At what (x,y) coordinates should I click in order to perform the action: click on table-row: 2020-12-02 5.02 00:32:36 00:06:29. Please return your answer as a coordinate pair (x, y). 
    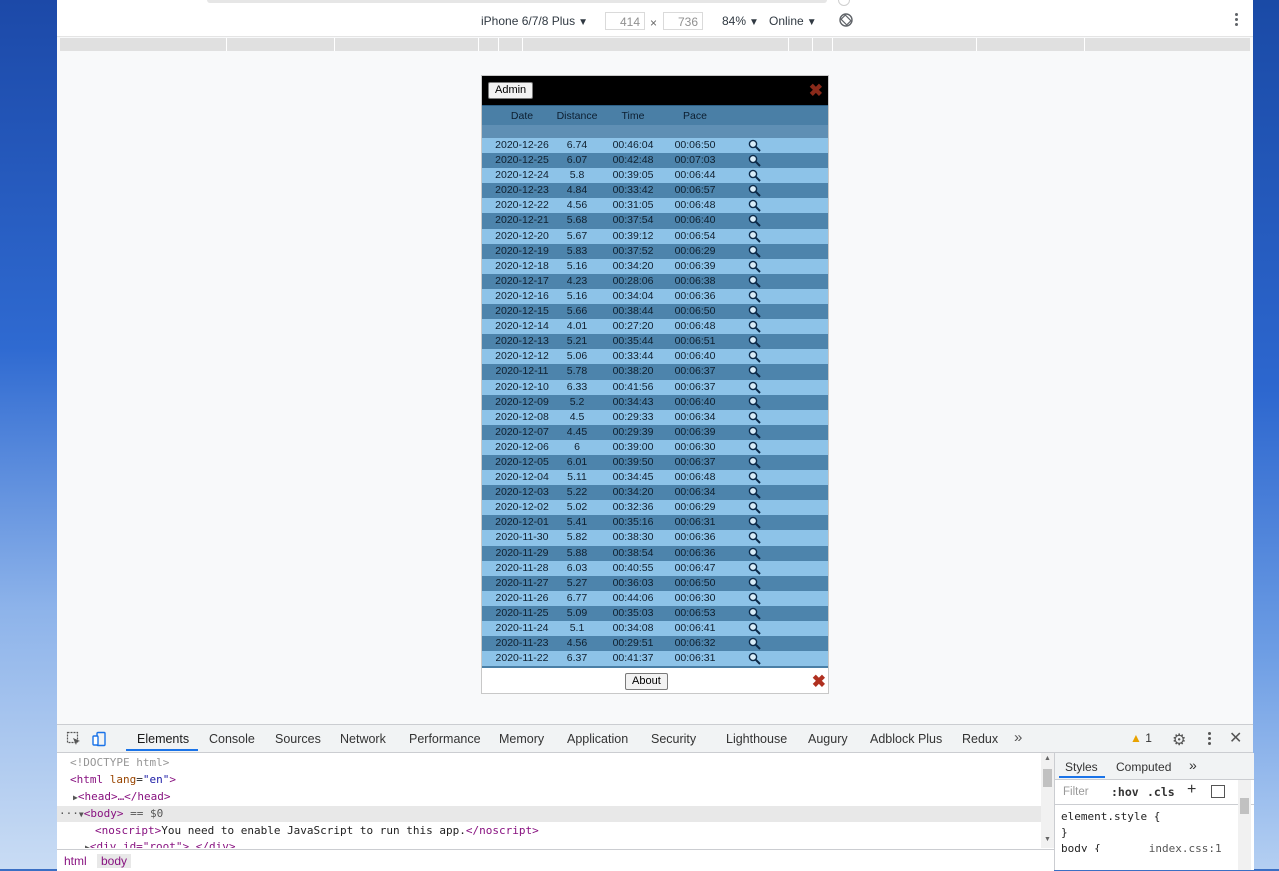
    Looking at the image, I should click on (655, 508).